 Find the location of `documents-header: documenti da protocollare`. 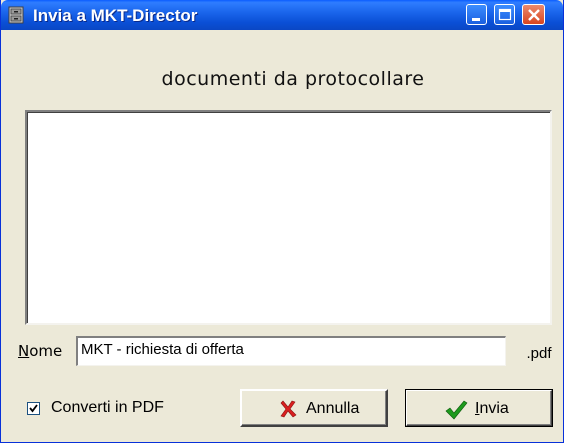

documents-header: documenti da protocollare is located at coordinates (293, 79).